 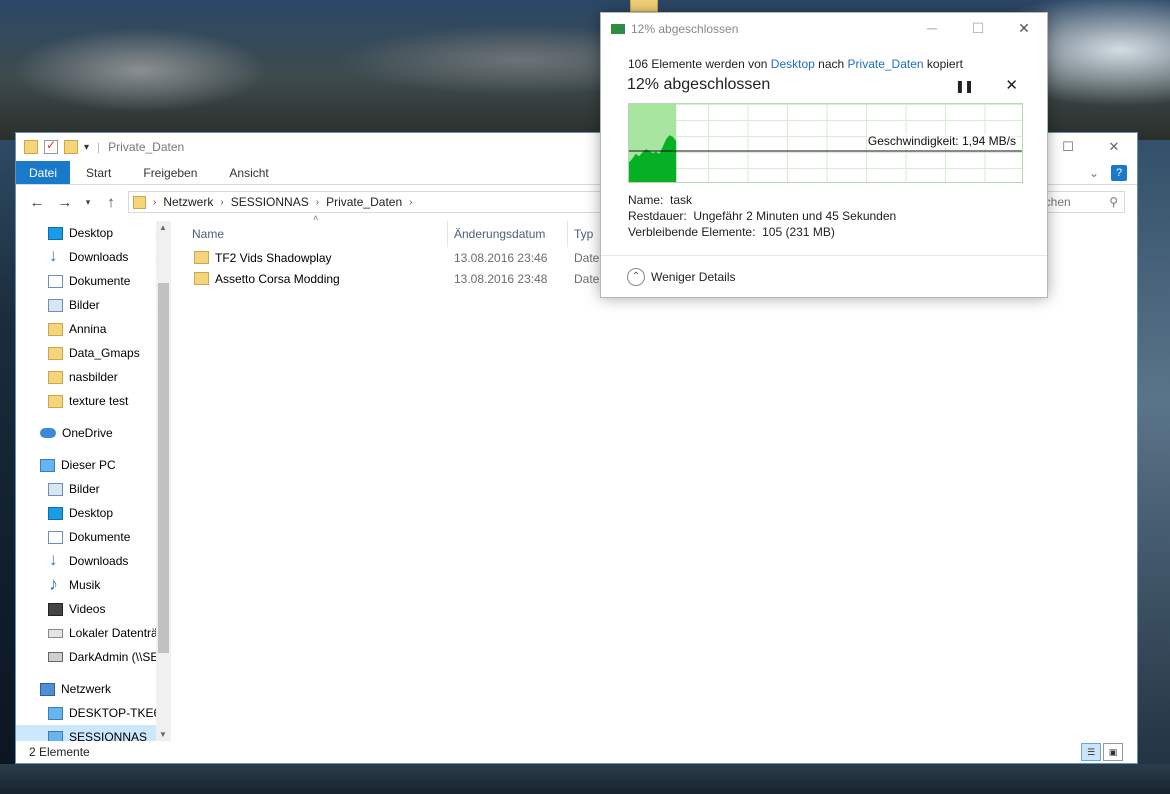 What do you see at coordinates (93, 609) in the screenshot?
I see `sidebar-item-videos: Videos` at bounding box center [93, 609].